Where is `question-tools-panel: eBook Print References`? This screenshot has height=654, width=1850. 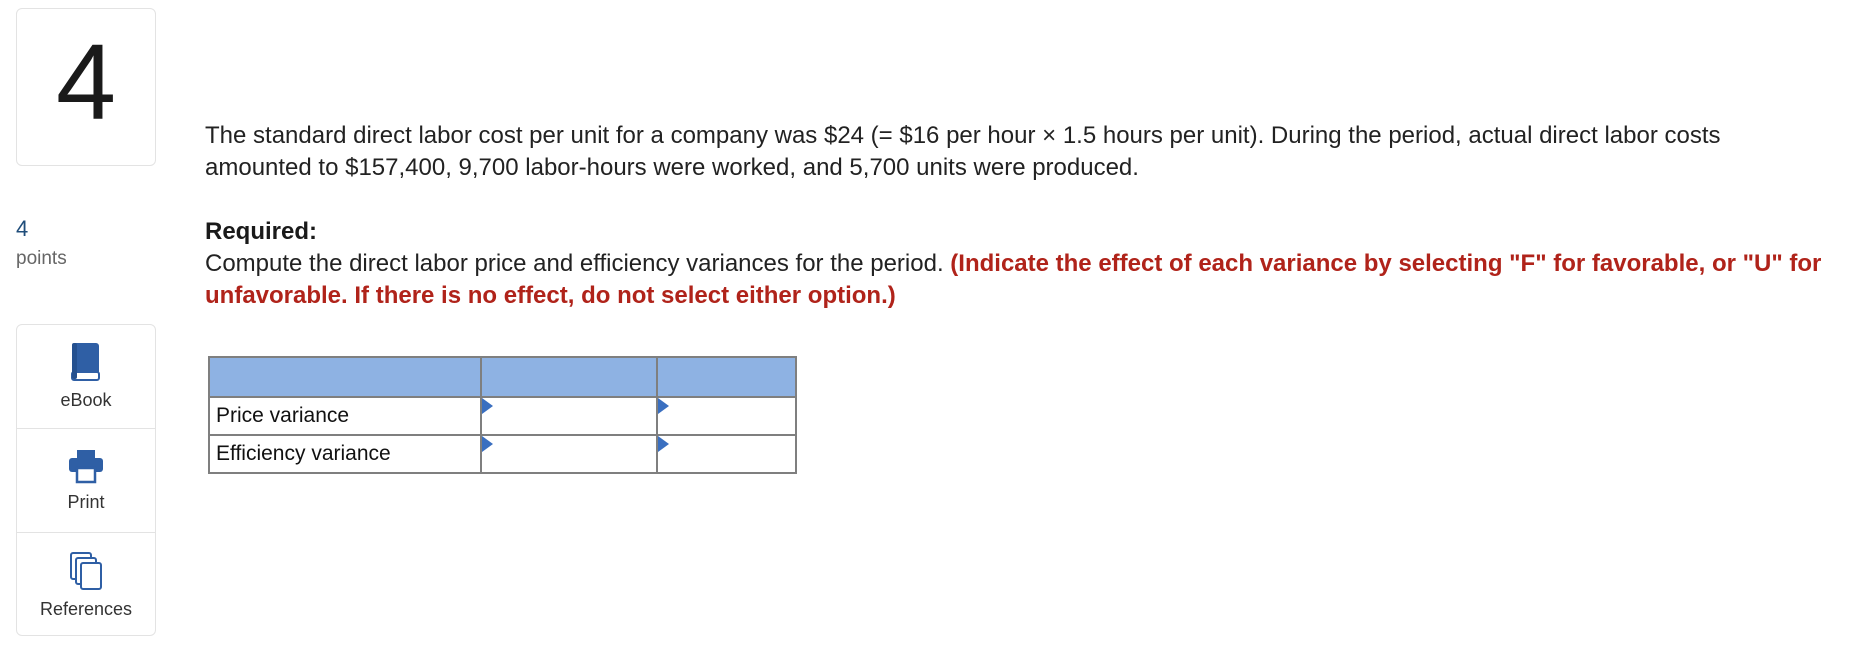 question-tools-panel: eBook Print References is located at coordinates (86, 480).